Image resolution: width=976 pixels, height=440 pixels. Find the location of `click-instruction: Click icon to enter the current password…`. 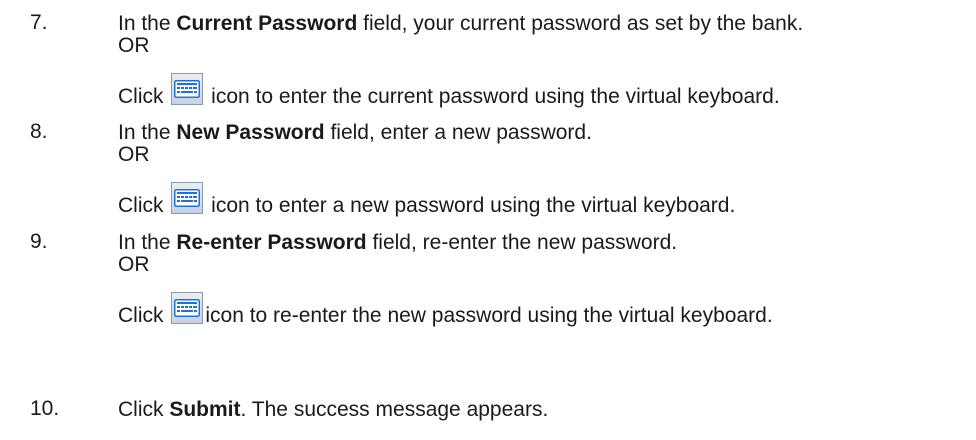

click-instruction: Click icon to enter the current password… is located at coordinates (449, 91).